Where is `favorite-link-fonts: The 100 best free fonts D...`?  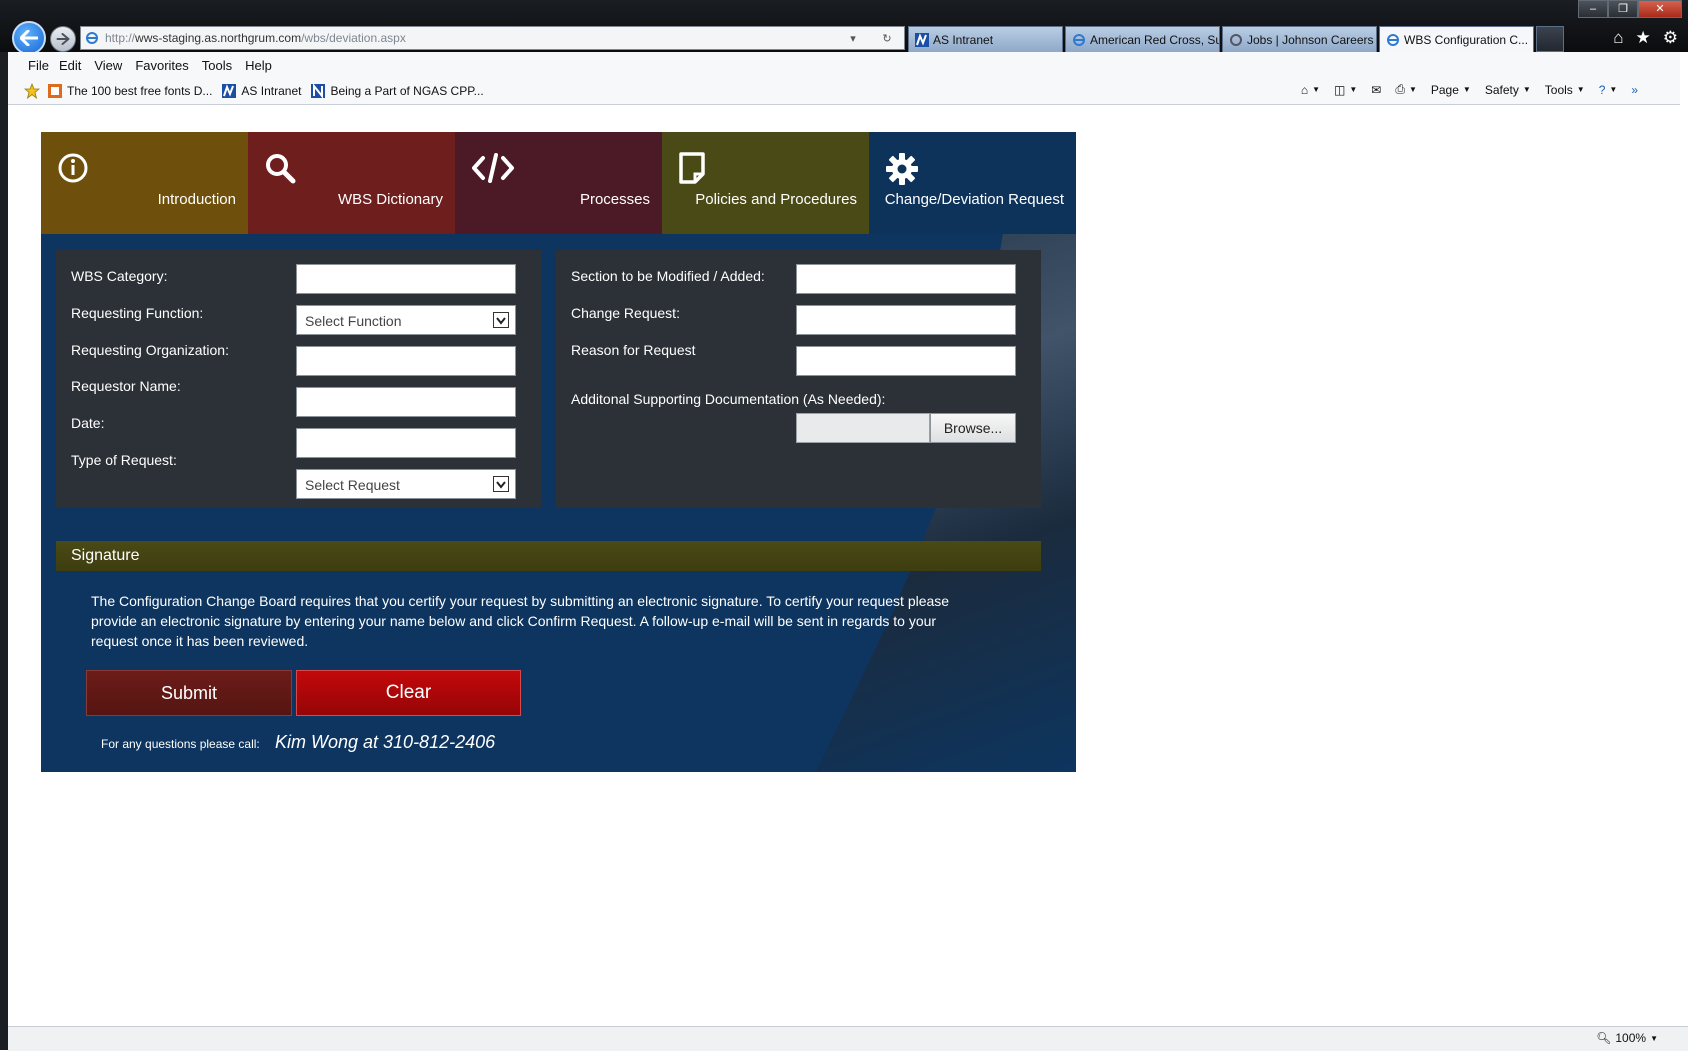
favorite-link-fonts: The 100 best free fonts D... is located at coordinates (130, 91).